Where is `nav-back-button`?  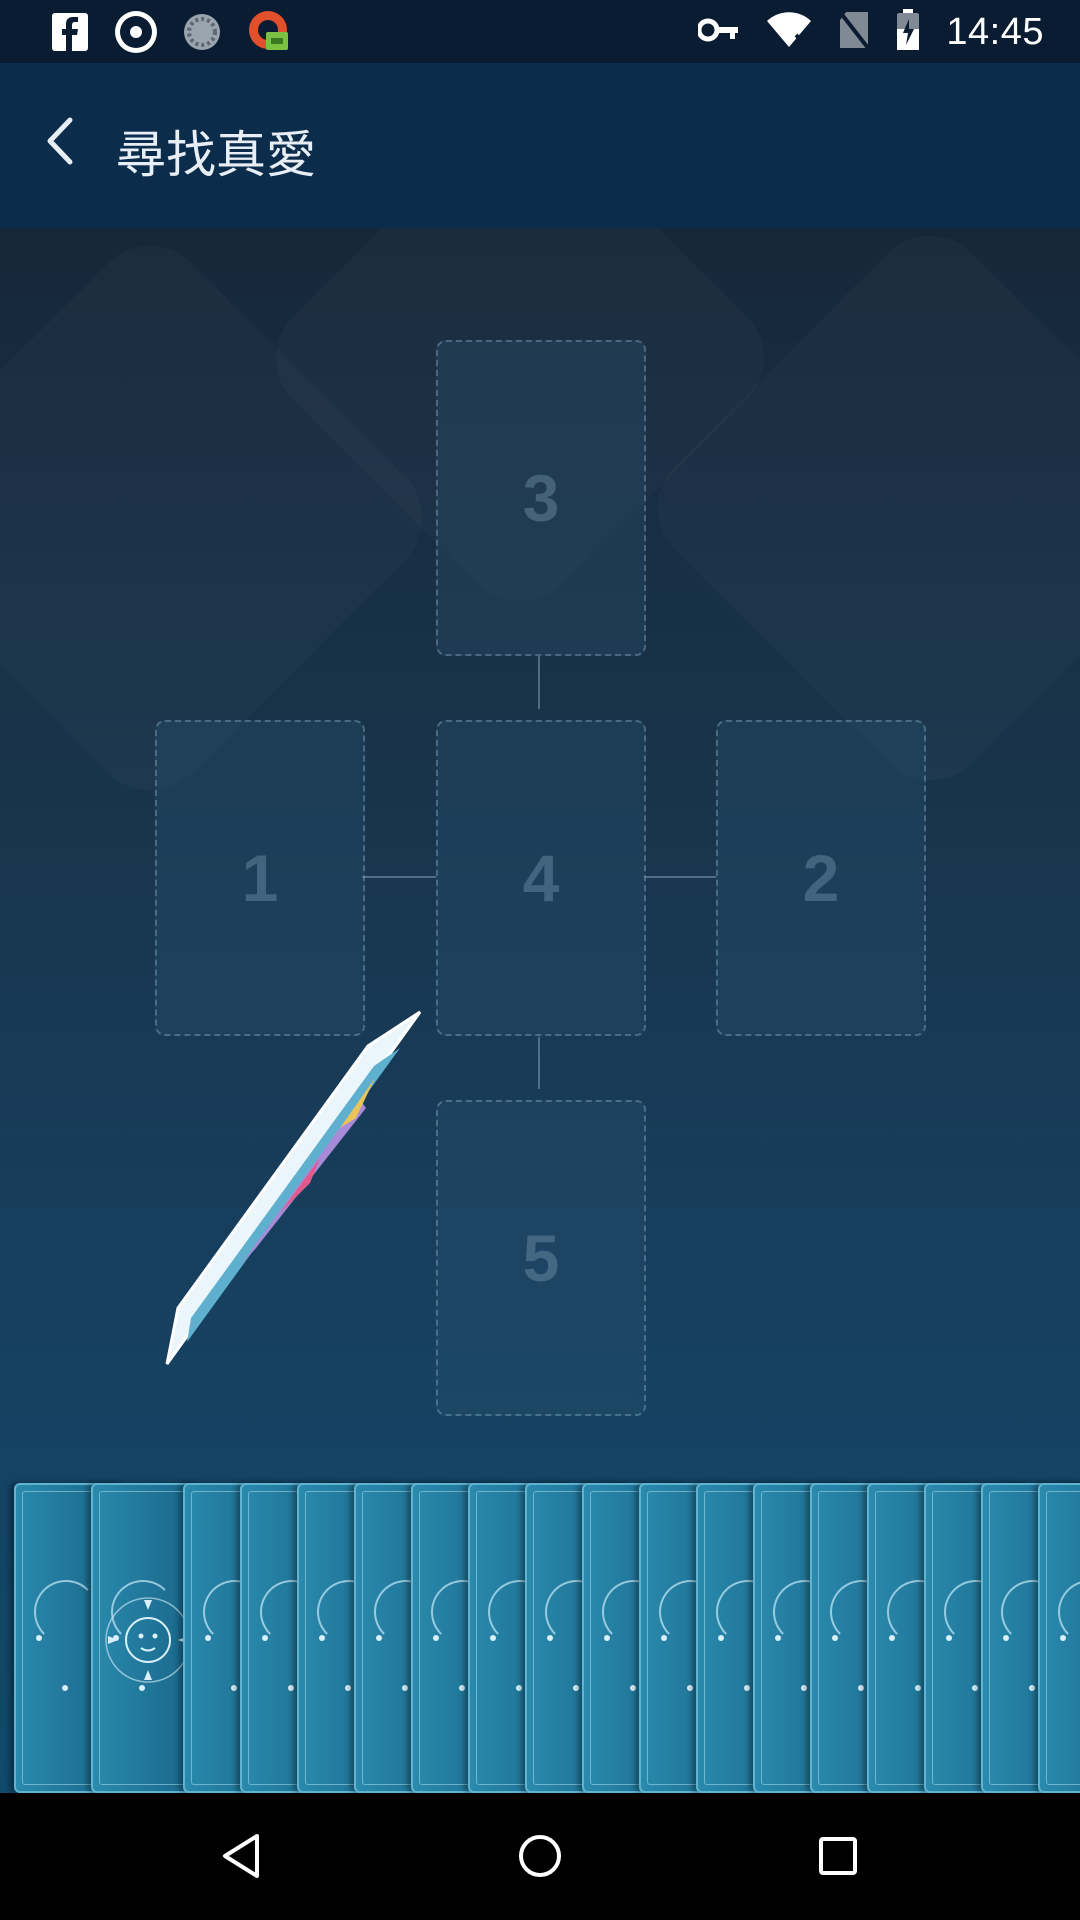 nav-back-button is located at coordinates (241, 1858).